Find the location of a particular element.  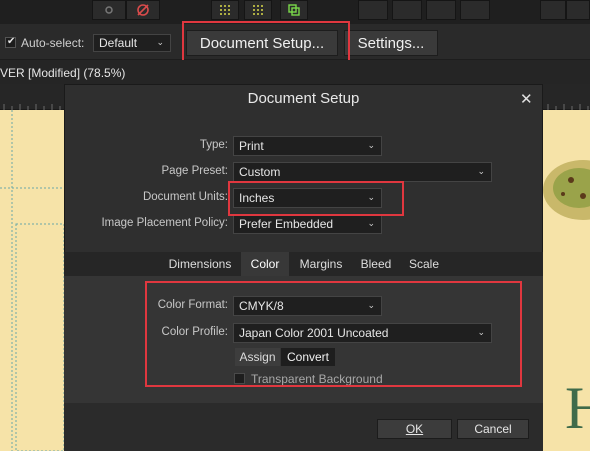

document-units-dropdown: Inches ⌄ is located at coordinates (307, 198).